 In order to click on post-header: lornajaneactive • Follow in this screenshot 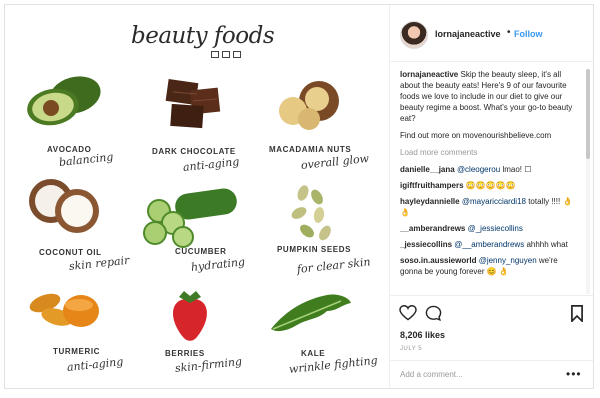, I will do `click(491, 33)`.